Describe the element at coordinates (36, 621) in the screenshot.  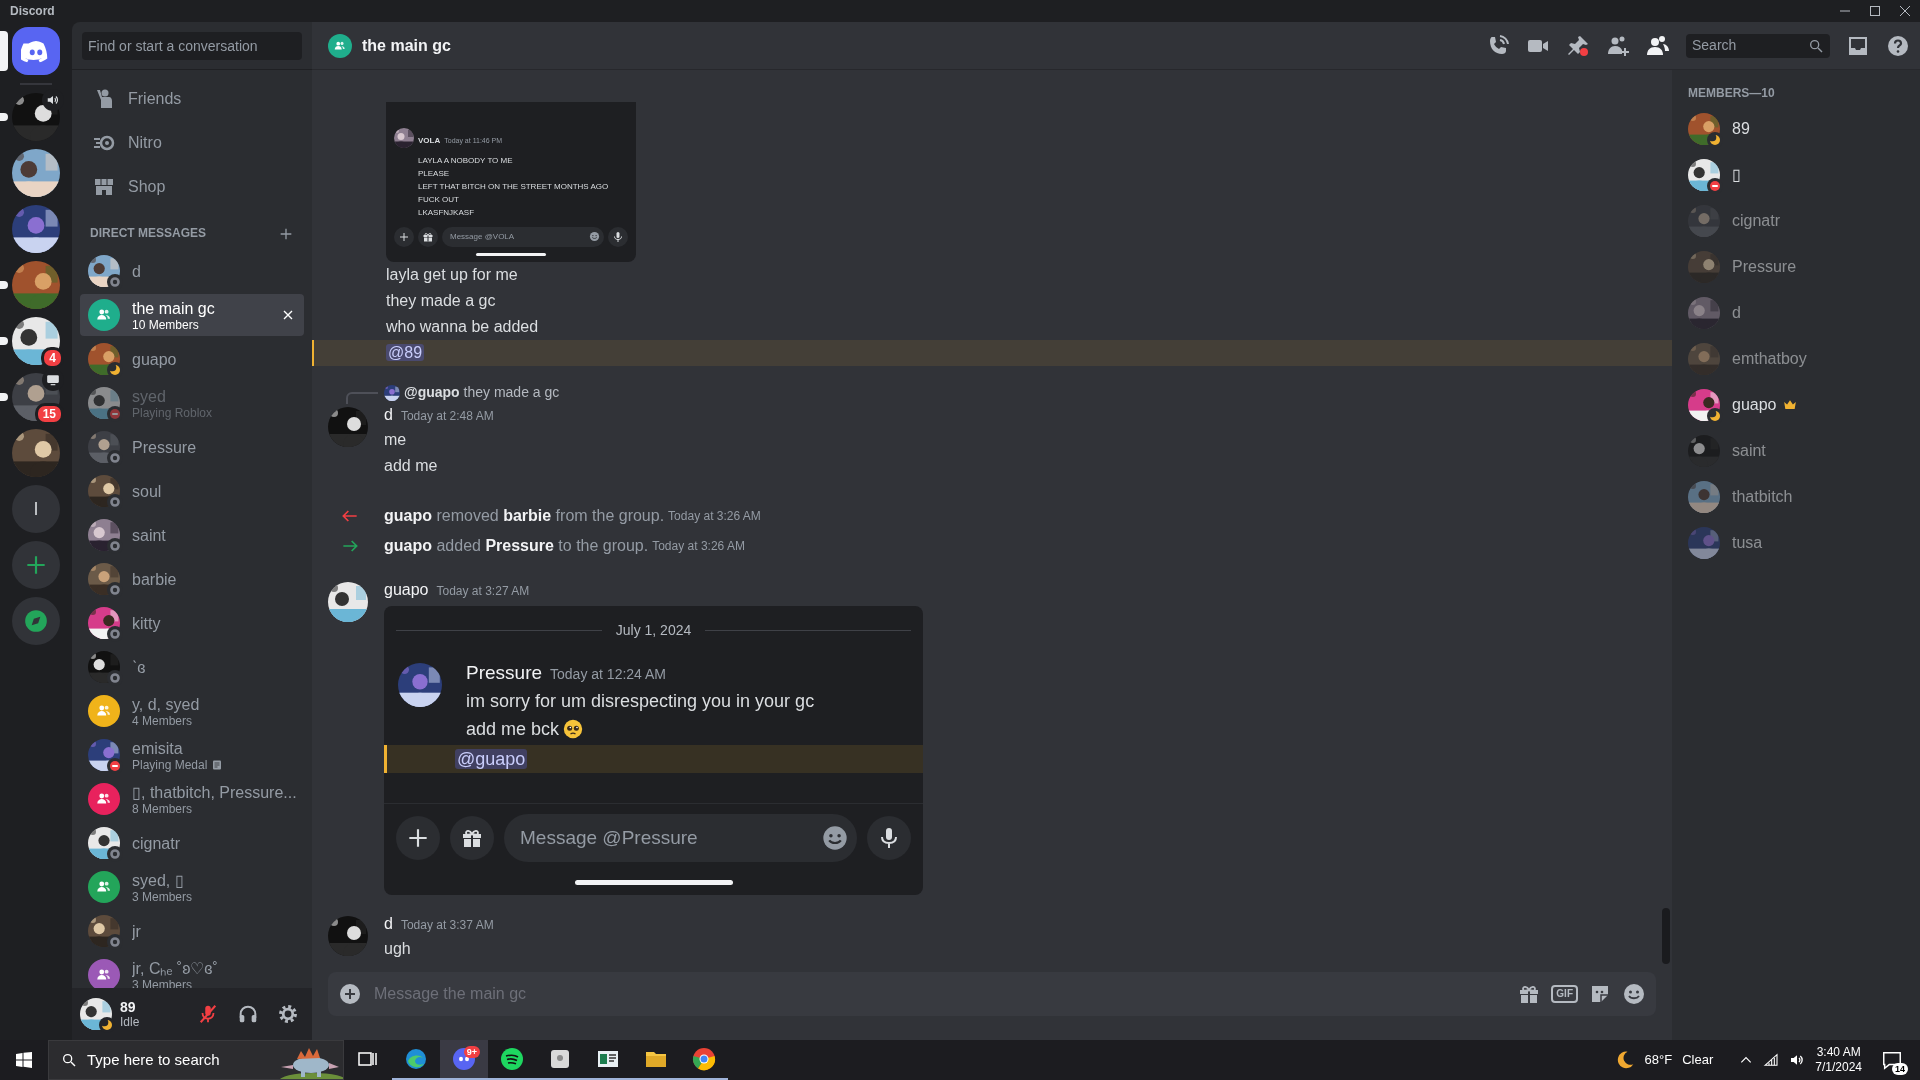
I see `discover-button` at that location.